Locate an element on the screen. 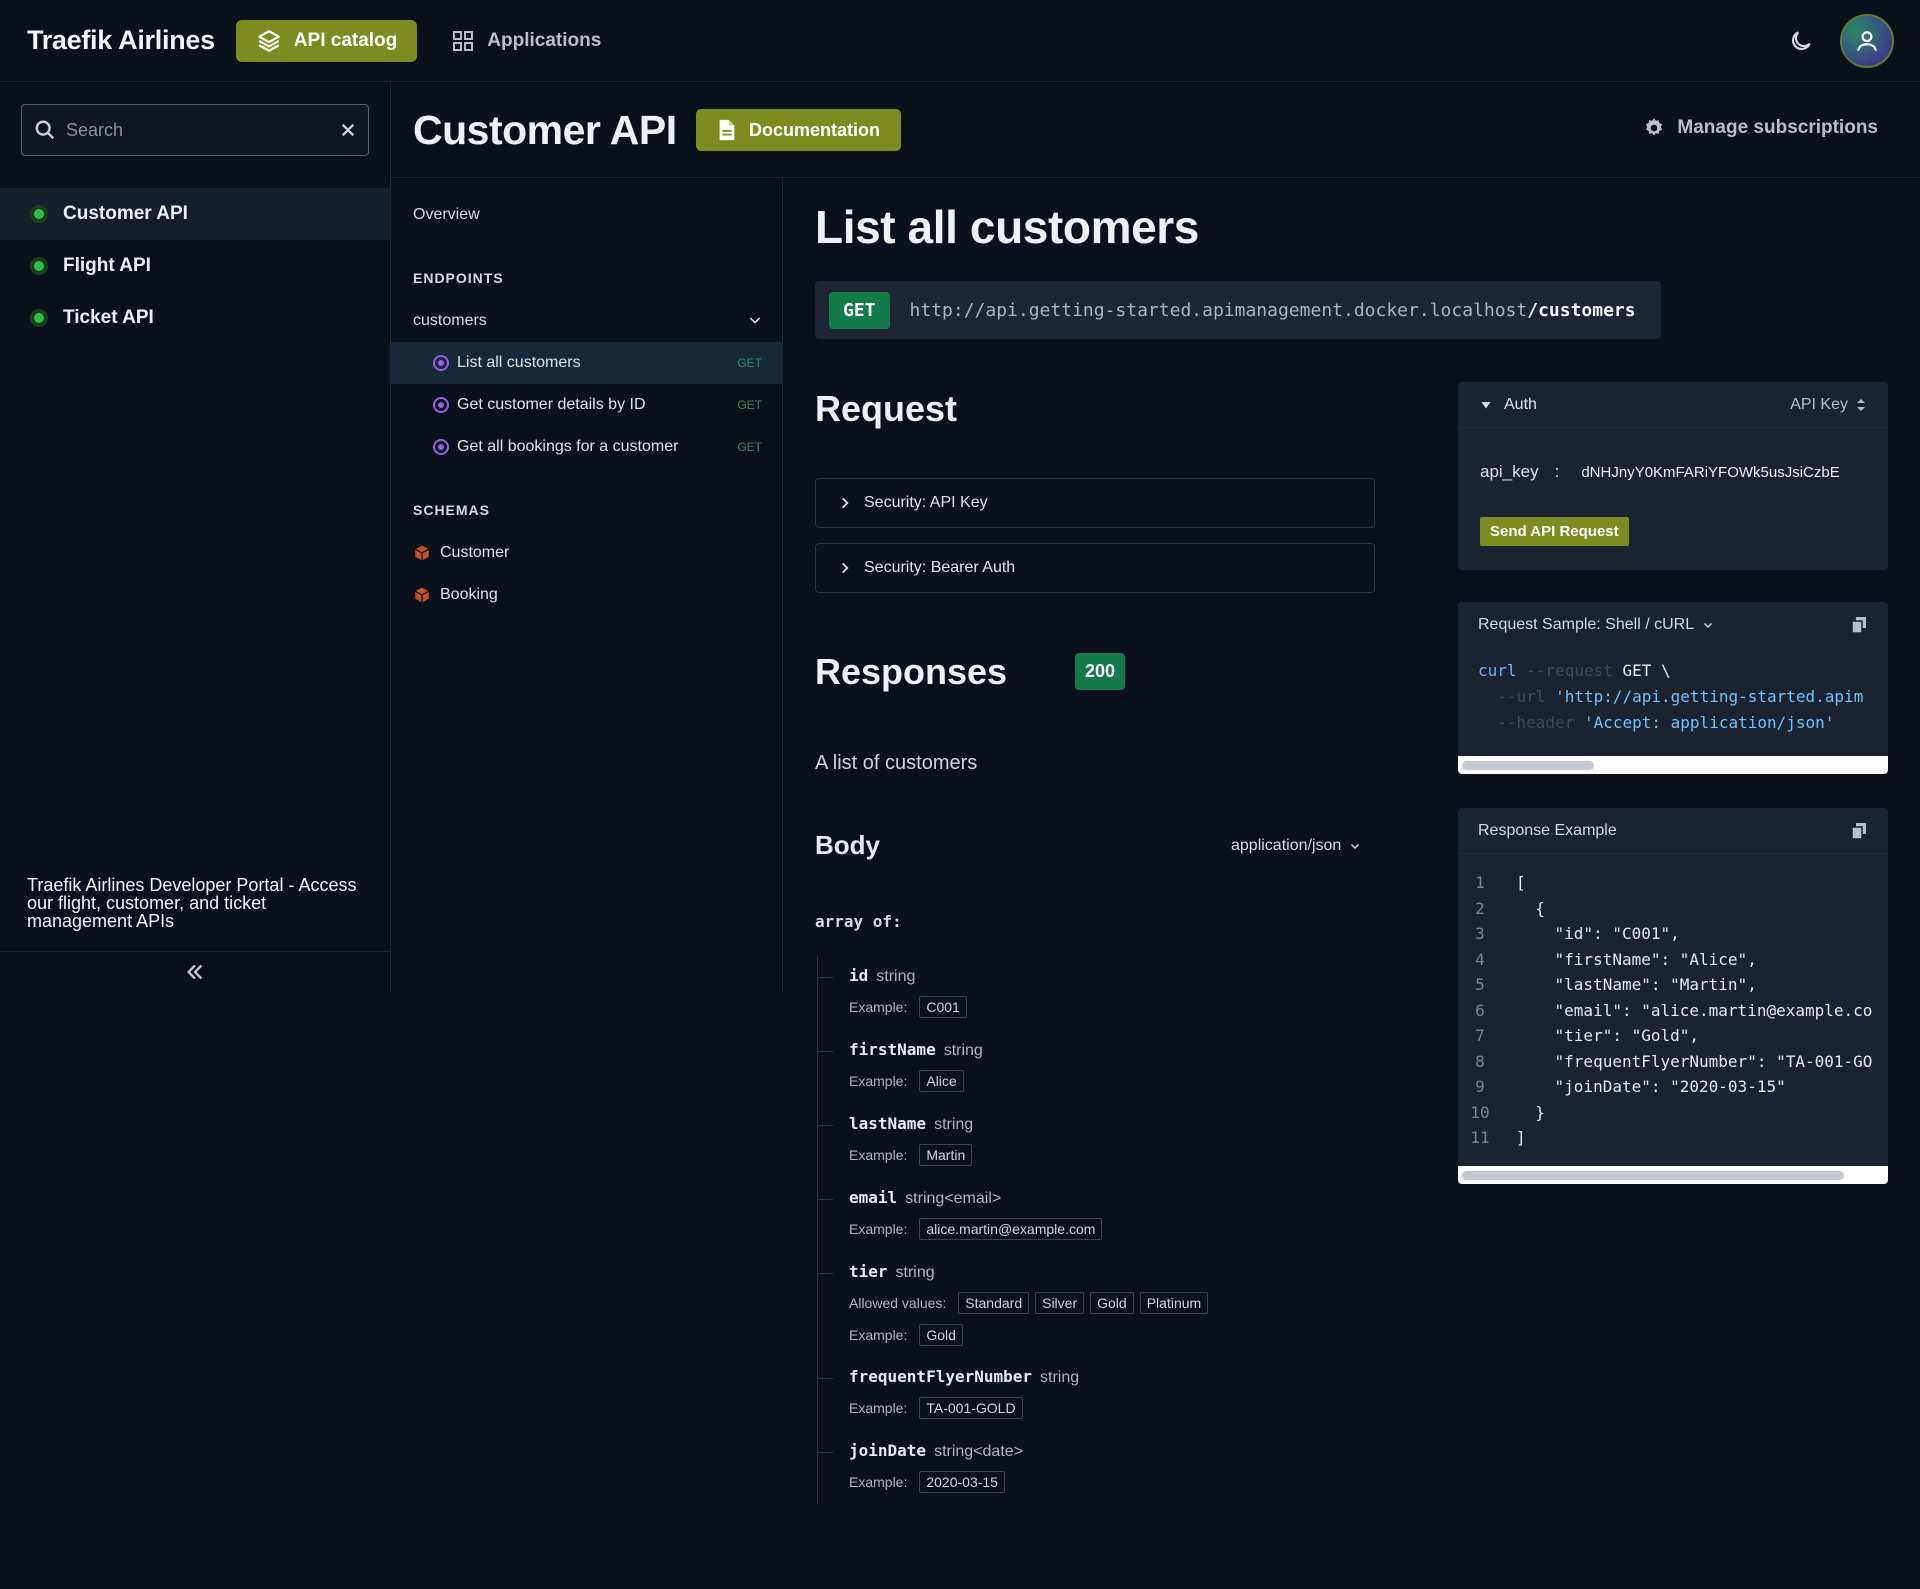  collapse-sidebar-button is located at coordinates (195, 971).